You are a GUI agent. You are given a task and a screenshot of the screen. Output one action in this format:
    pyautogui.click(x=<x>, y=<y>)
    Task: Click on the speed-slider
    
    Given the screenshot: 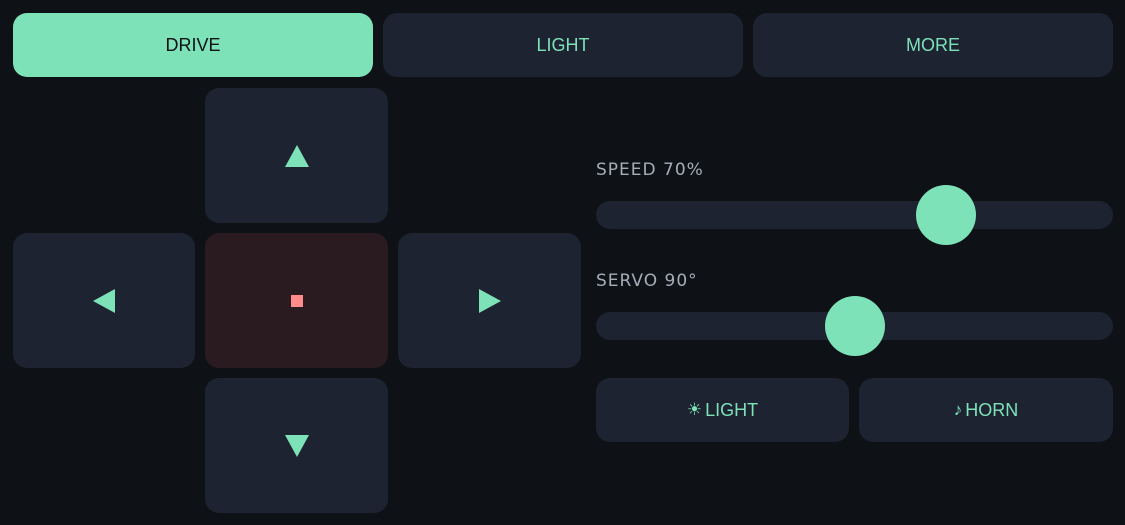 What is the action you would take?
    pyautogui.click(x=854, y=215)
    